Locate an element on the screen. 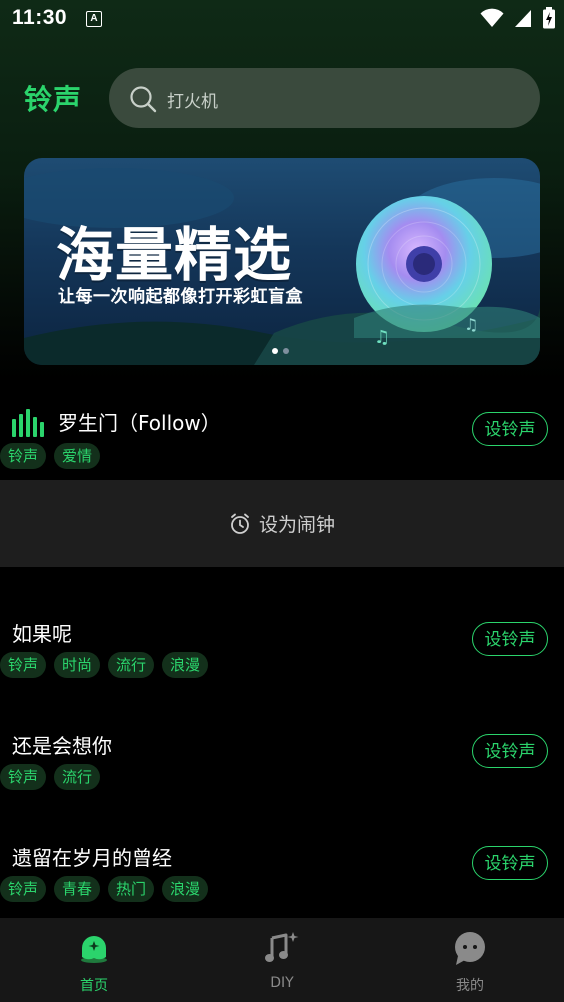 Image resolution: width=564 pixels, height=1002 pixels. tag: 热门 is located at coordinates (131, 889).